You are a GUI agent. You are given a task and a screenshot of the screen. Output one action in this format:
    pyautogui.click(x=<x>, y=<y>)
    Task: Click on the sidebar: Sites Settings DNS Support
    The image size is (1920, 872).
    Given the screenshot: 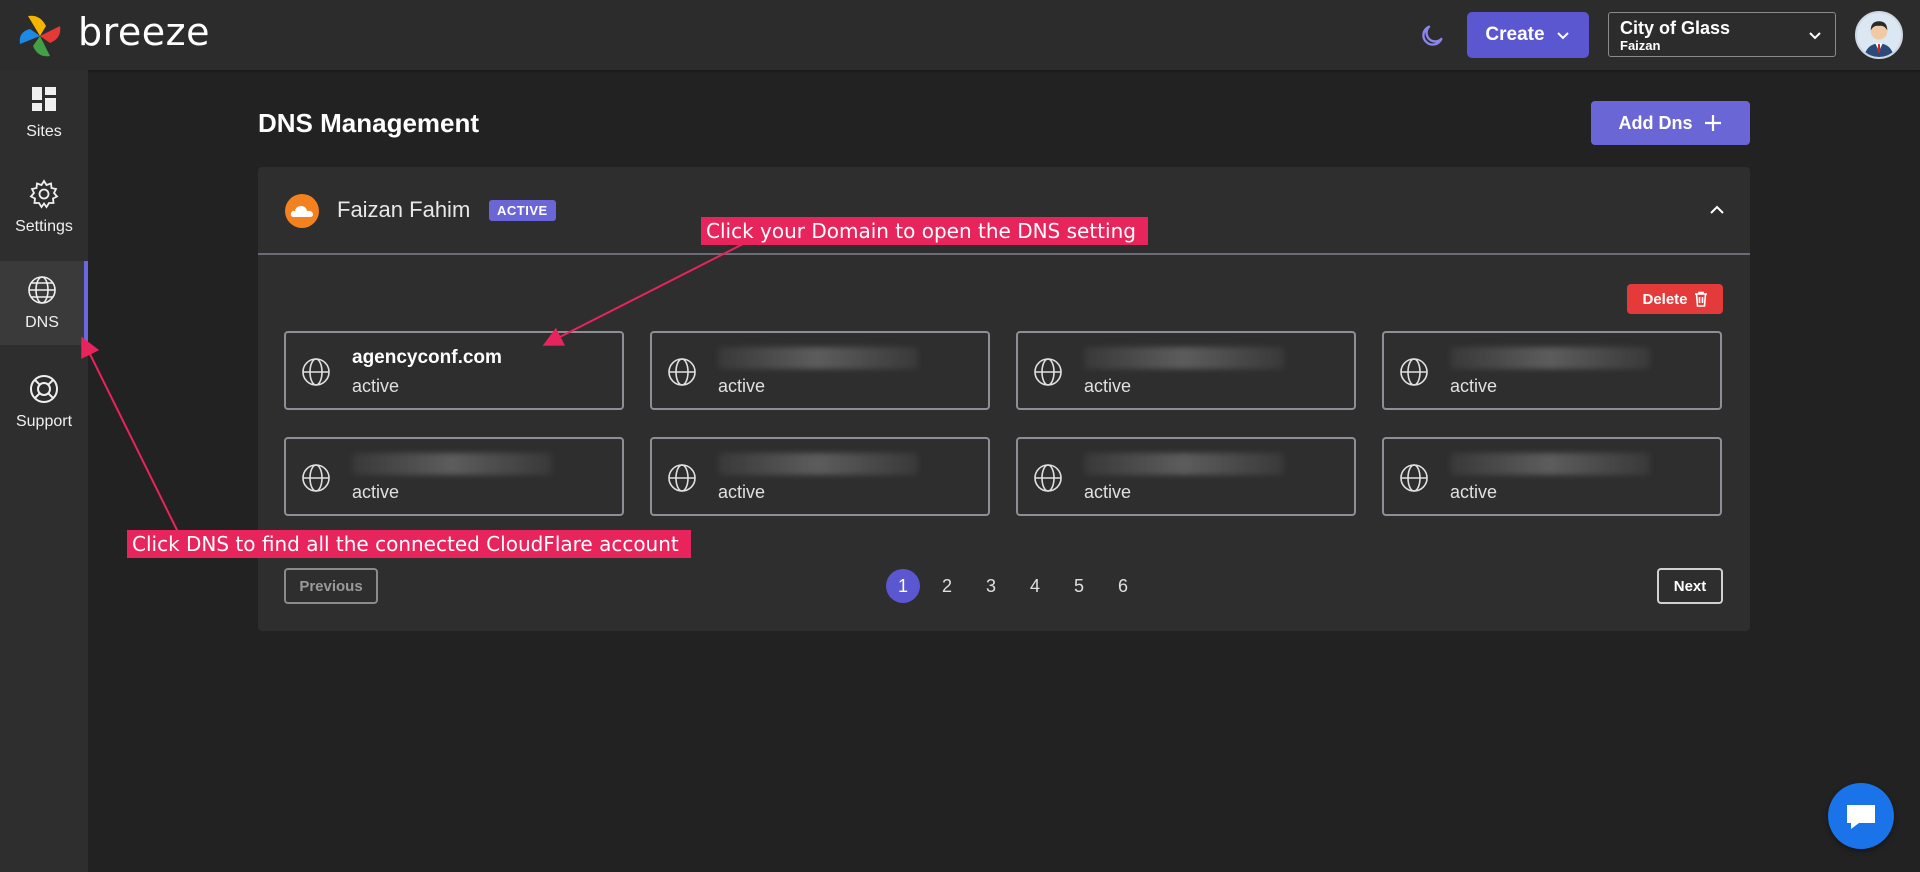 What is the action you would take?
    pyautogui.click(x=44, y=471)
    